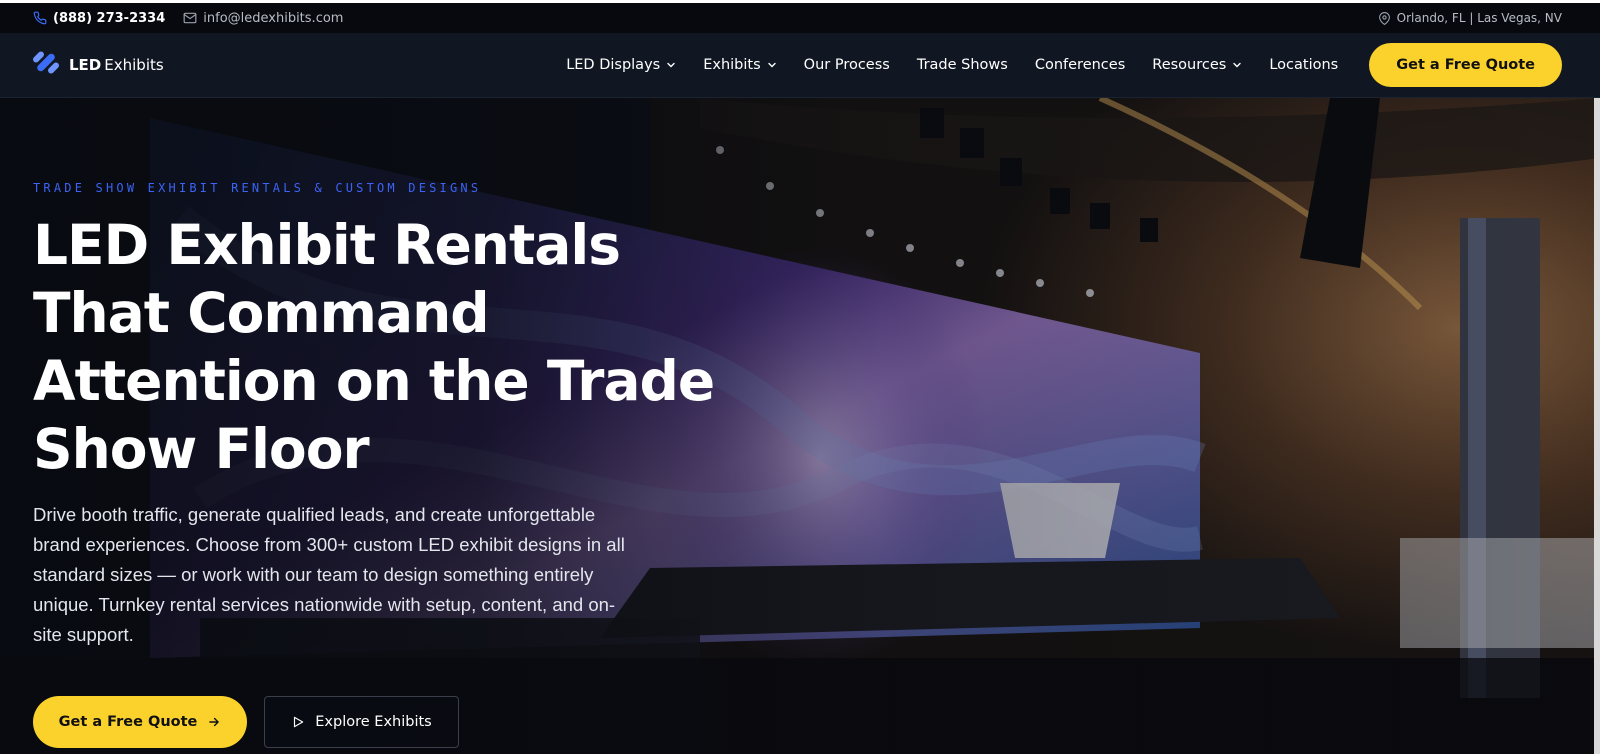 This screenshot has height=754, width=1600. I want to click on nav-label: Resources, so click(1189, 65).